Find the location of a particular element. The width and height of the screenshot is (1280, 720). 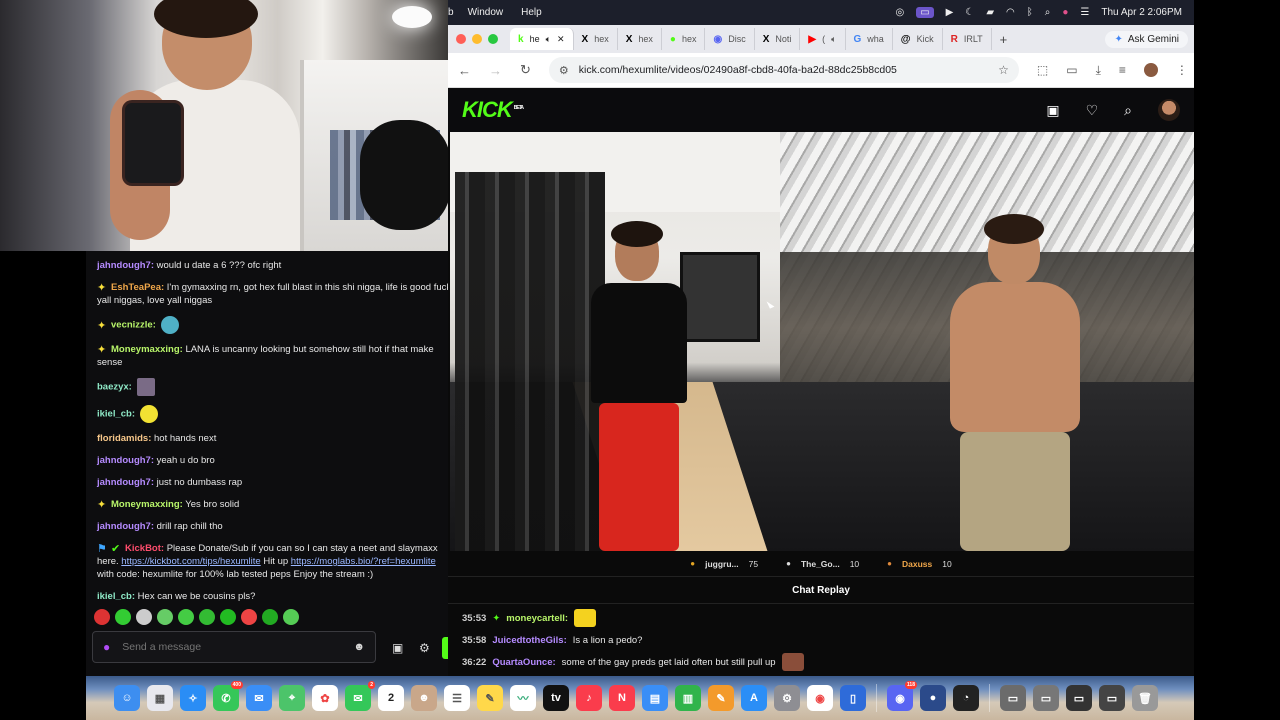

chat-username: vecnizzle: is located at coordinates (133, 325).